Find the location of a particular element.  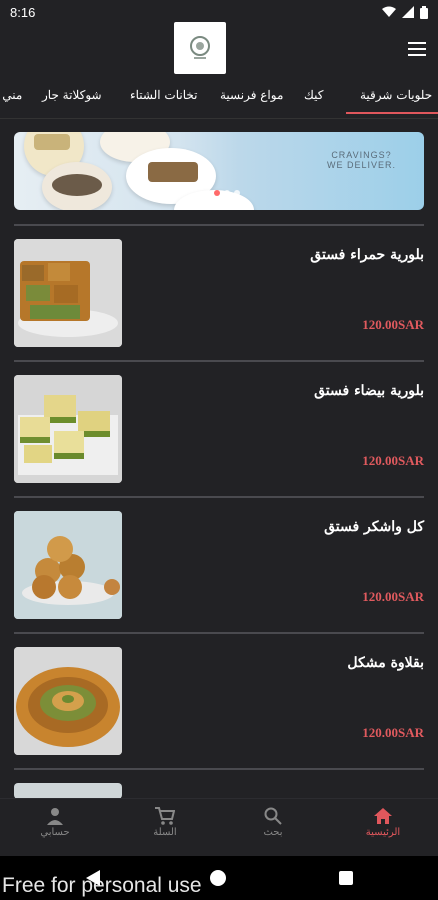

nav-search-label: بحث is located at coordinates (273, 832).